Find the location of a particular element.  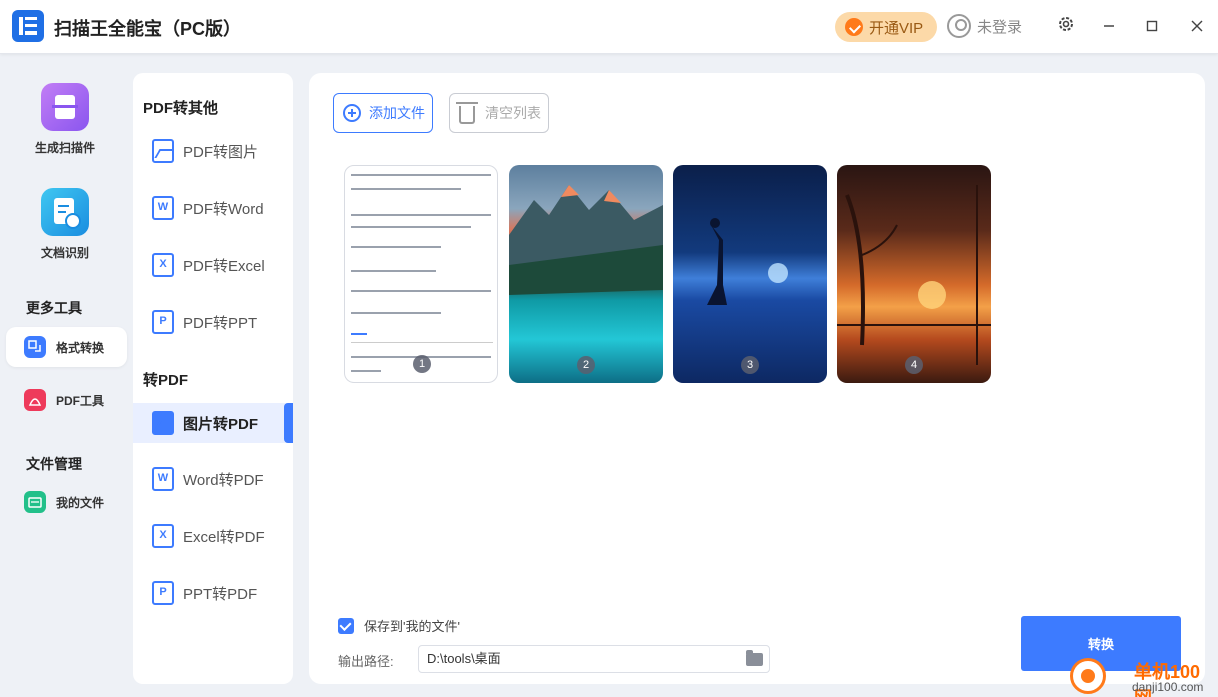

file-thumbnail-2: 2 is located at coordinates (586, 274).